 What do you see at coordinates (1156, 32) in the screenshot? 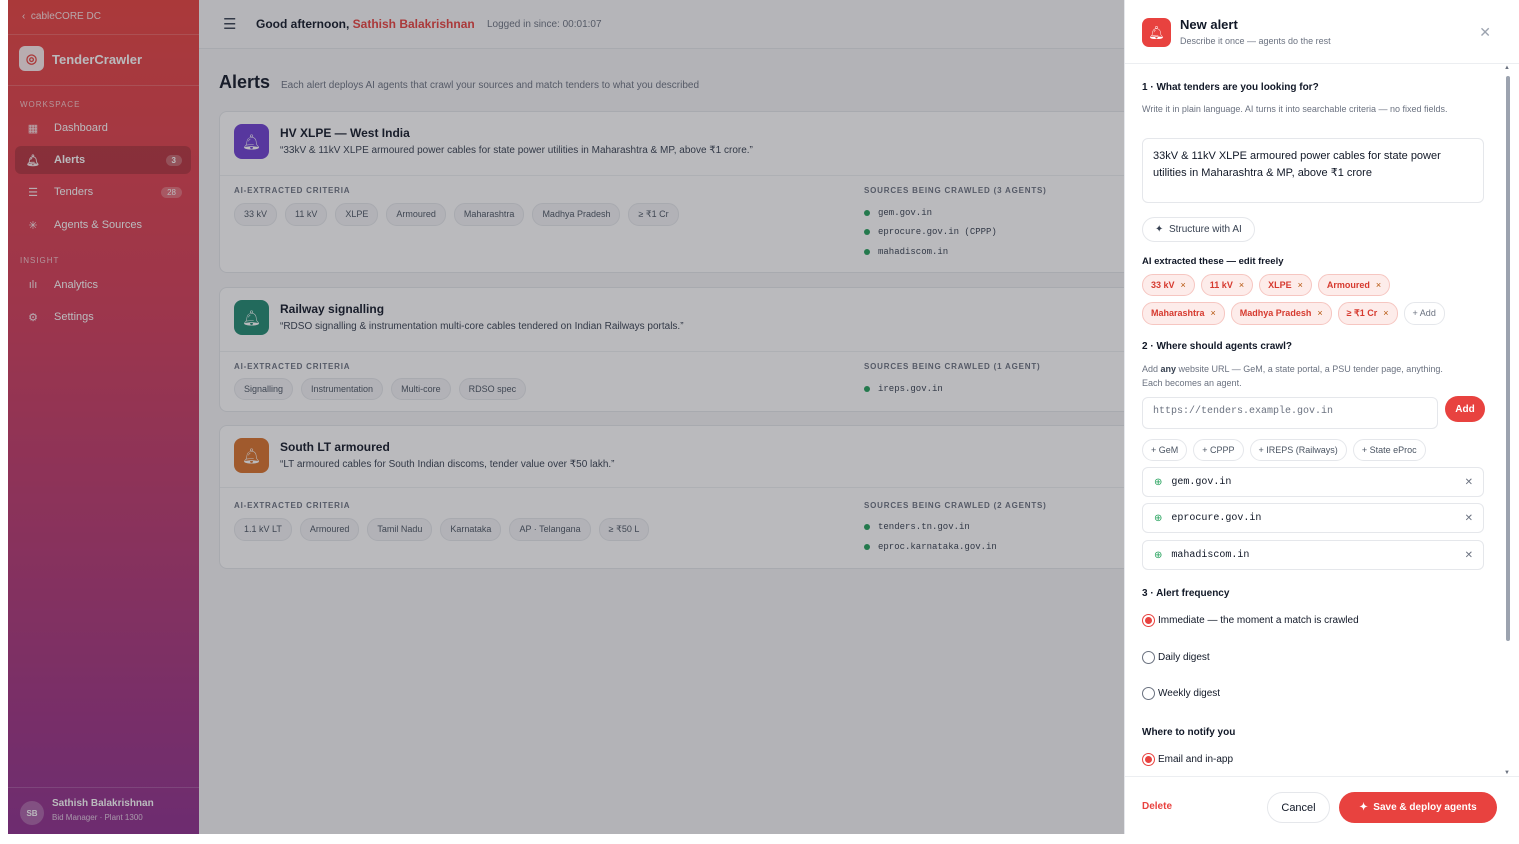
I see `bell-icon: 🔔︎` at bounding box center [1156, 32].